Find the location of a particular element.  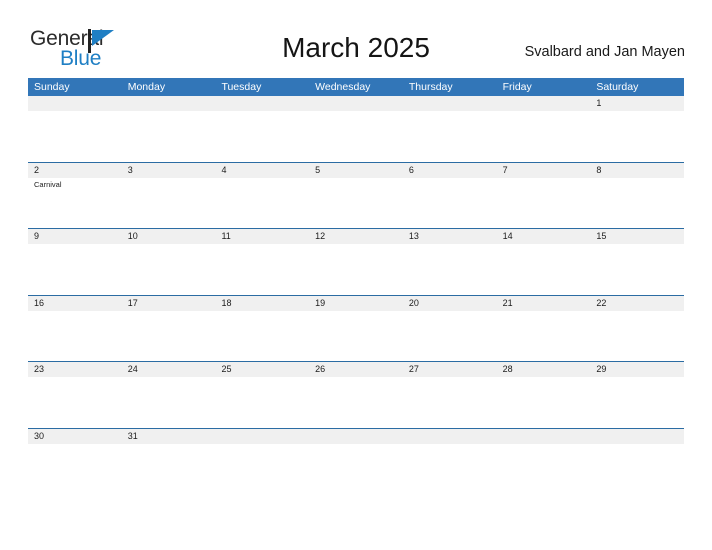

date-number-cell: 9 is located at coordinates (75, 236).